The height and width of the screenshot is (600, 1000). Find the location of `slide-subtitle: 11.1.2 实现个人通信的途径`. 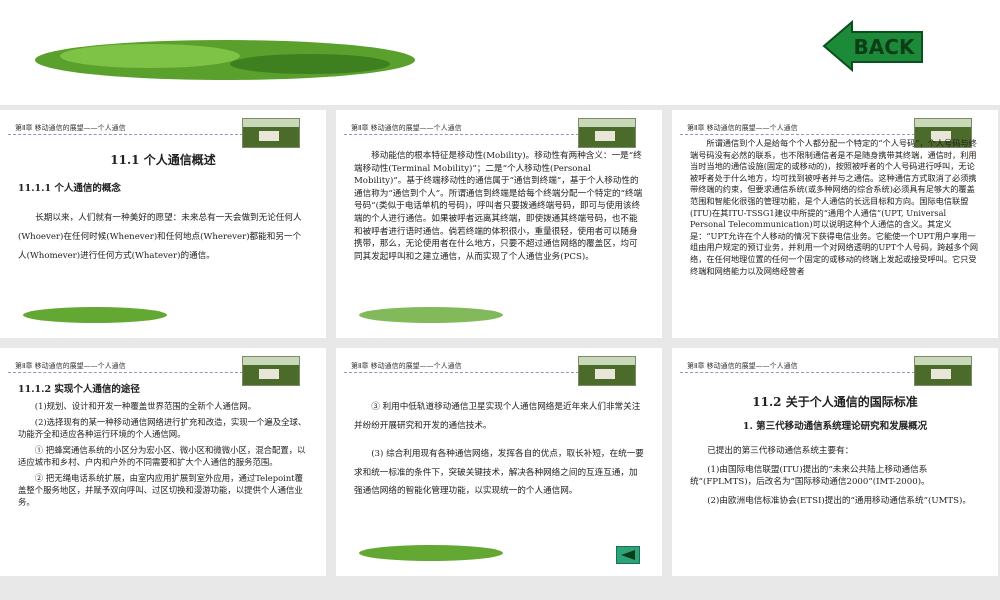

slide-subtitle: 11.1.2 实现个人通信的途径 is located at coordinates (79, 389).